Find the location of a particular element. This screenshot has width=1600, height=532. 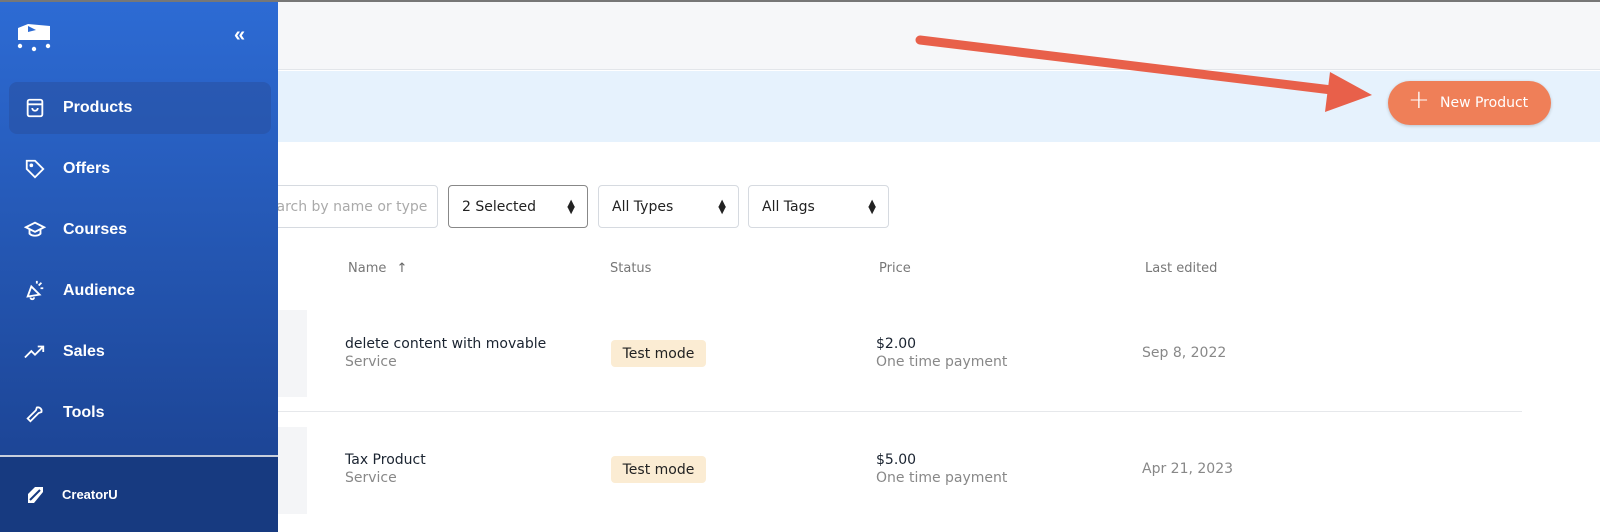

sidebar-item-label: Offers is located at coordinates (87, 168).